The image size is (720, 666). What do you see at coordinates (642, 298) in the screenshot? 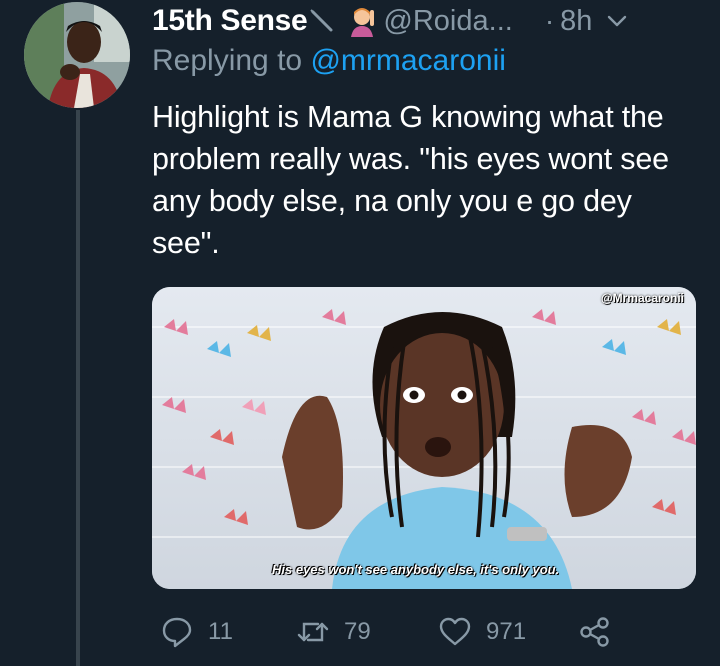
I see `media-watermark: @Mrmacaronii` at bounding box center [642, 298].